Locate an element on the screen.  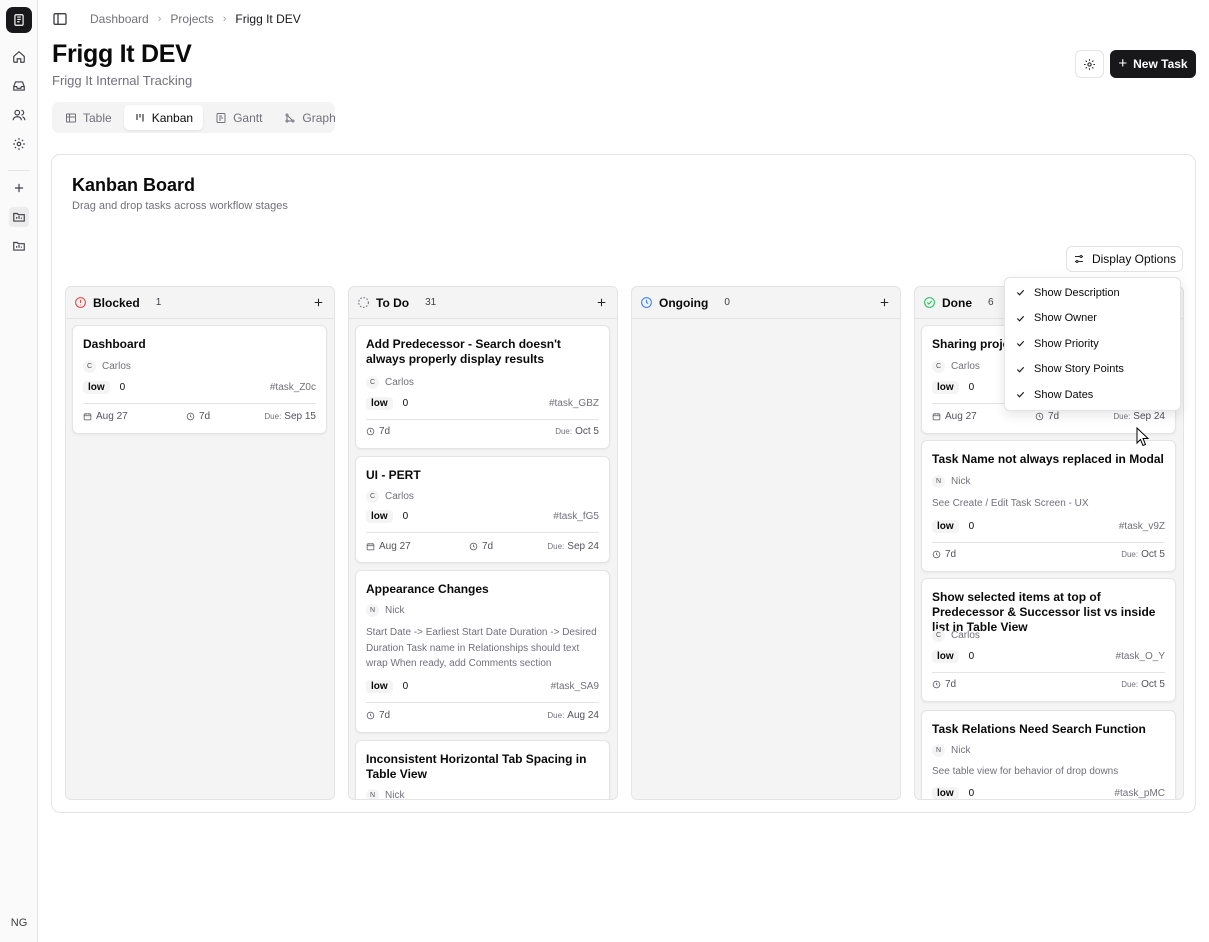
menu-item-show-priority: Show Priority is located at coordinates (1092, 344).